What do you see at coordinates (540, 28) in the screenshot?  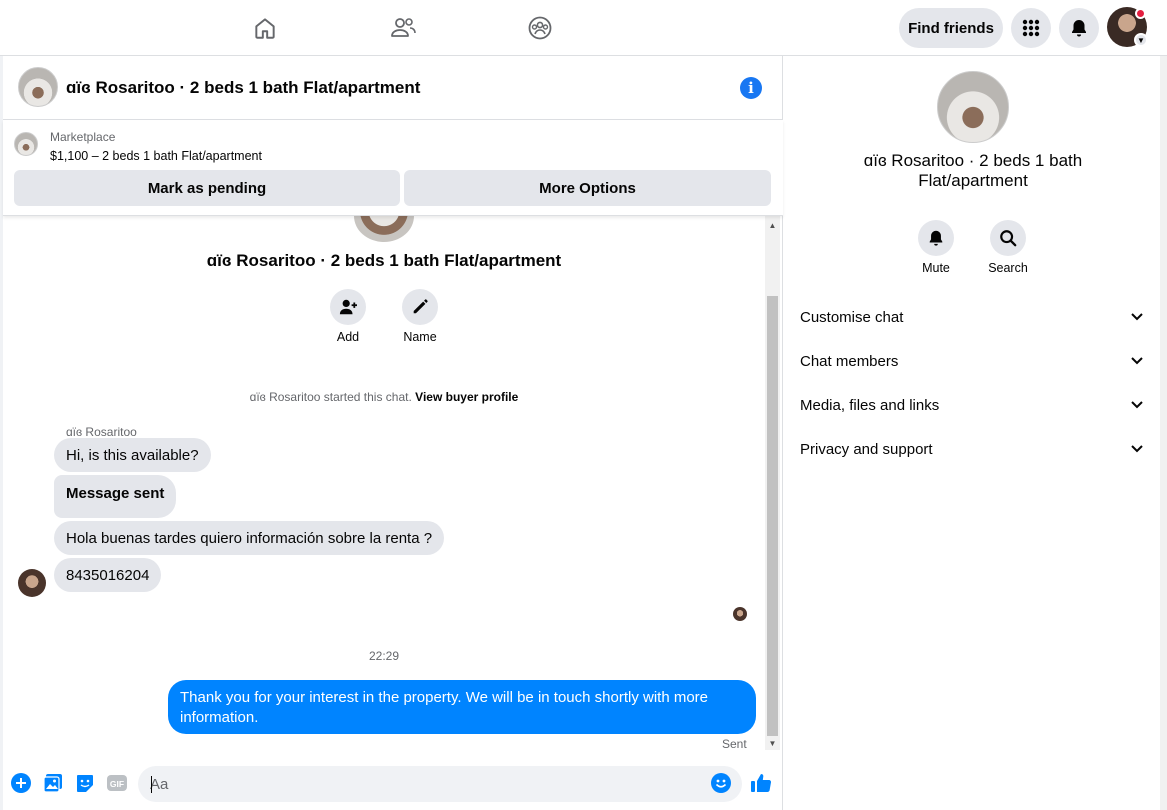 I see `groups-icon` at bounding box center [540, 28].